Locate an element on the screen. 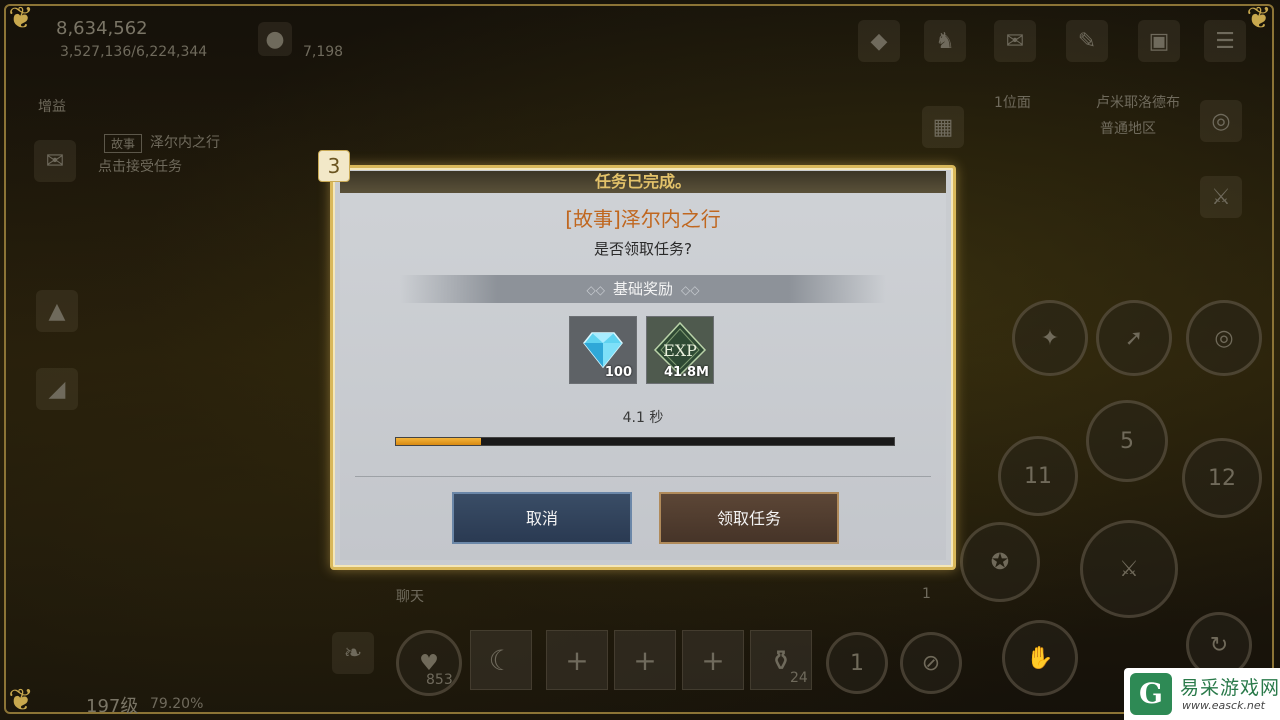 The height and width of the screenshot is (720, 1280). reward-quantity: 100 is located at coordinates (618, 372).